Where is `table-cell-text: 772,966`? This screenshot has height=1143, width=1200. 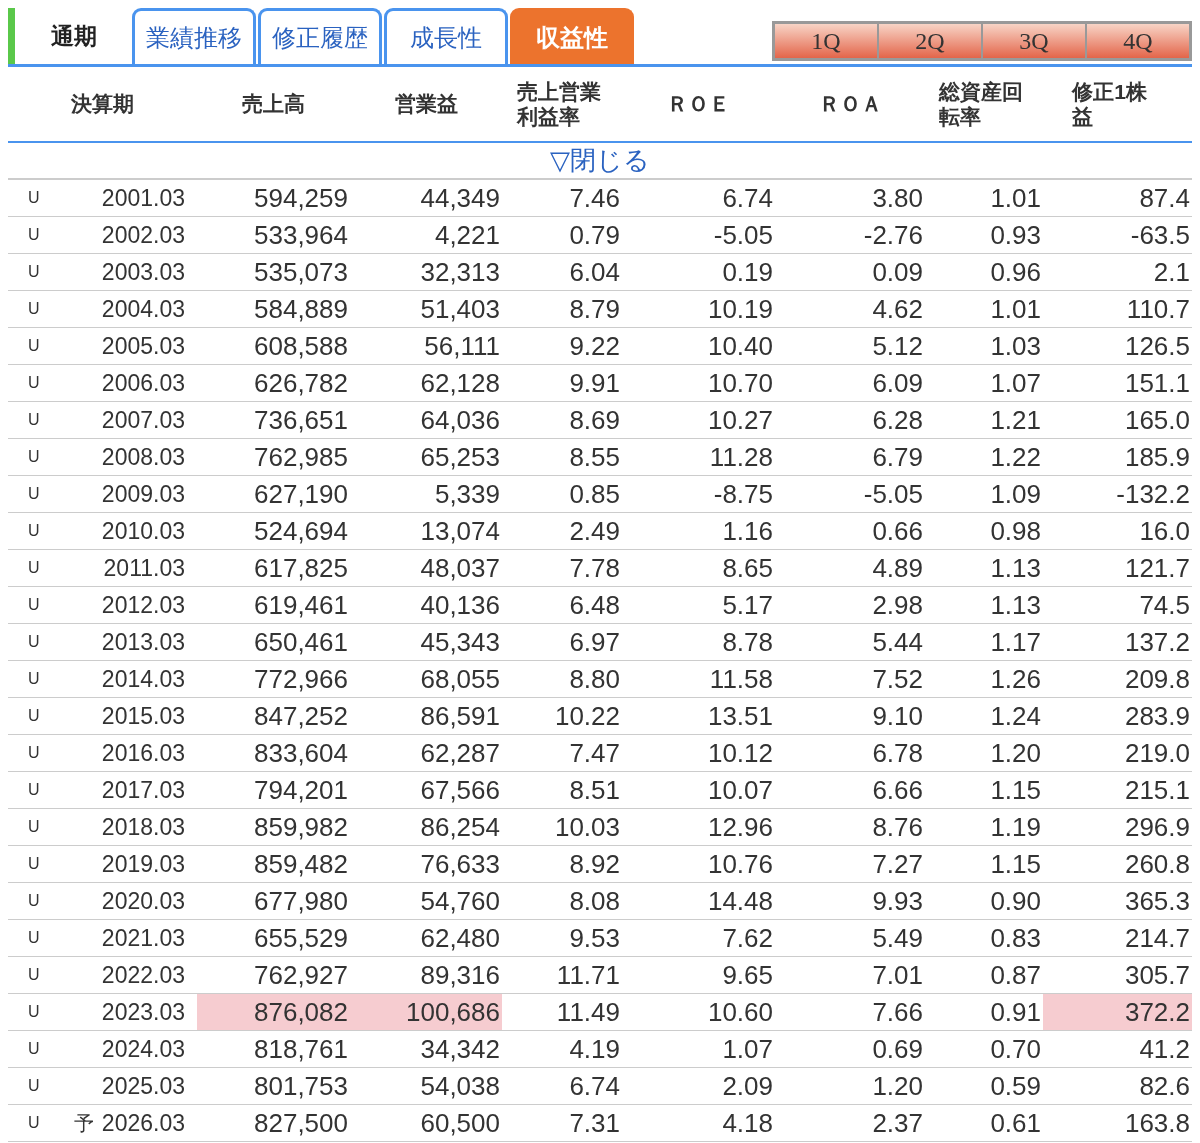
table-cell-text: 772,966 is located at coordinates (301, 679).